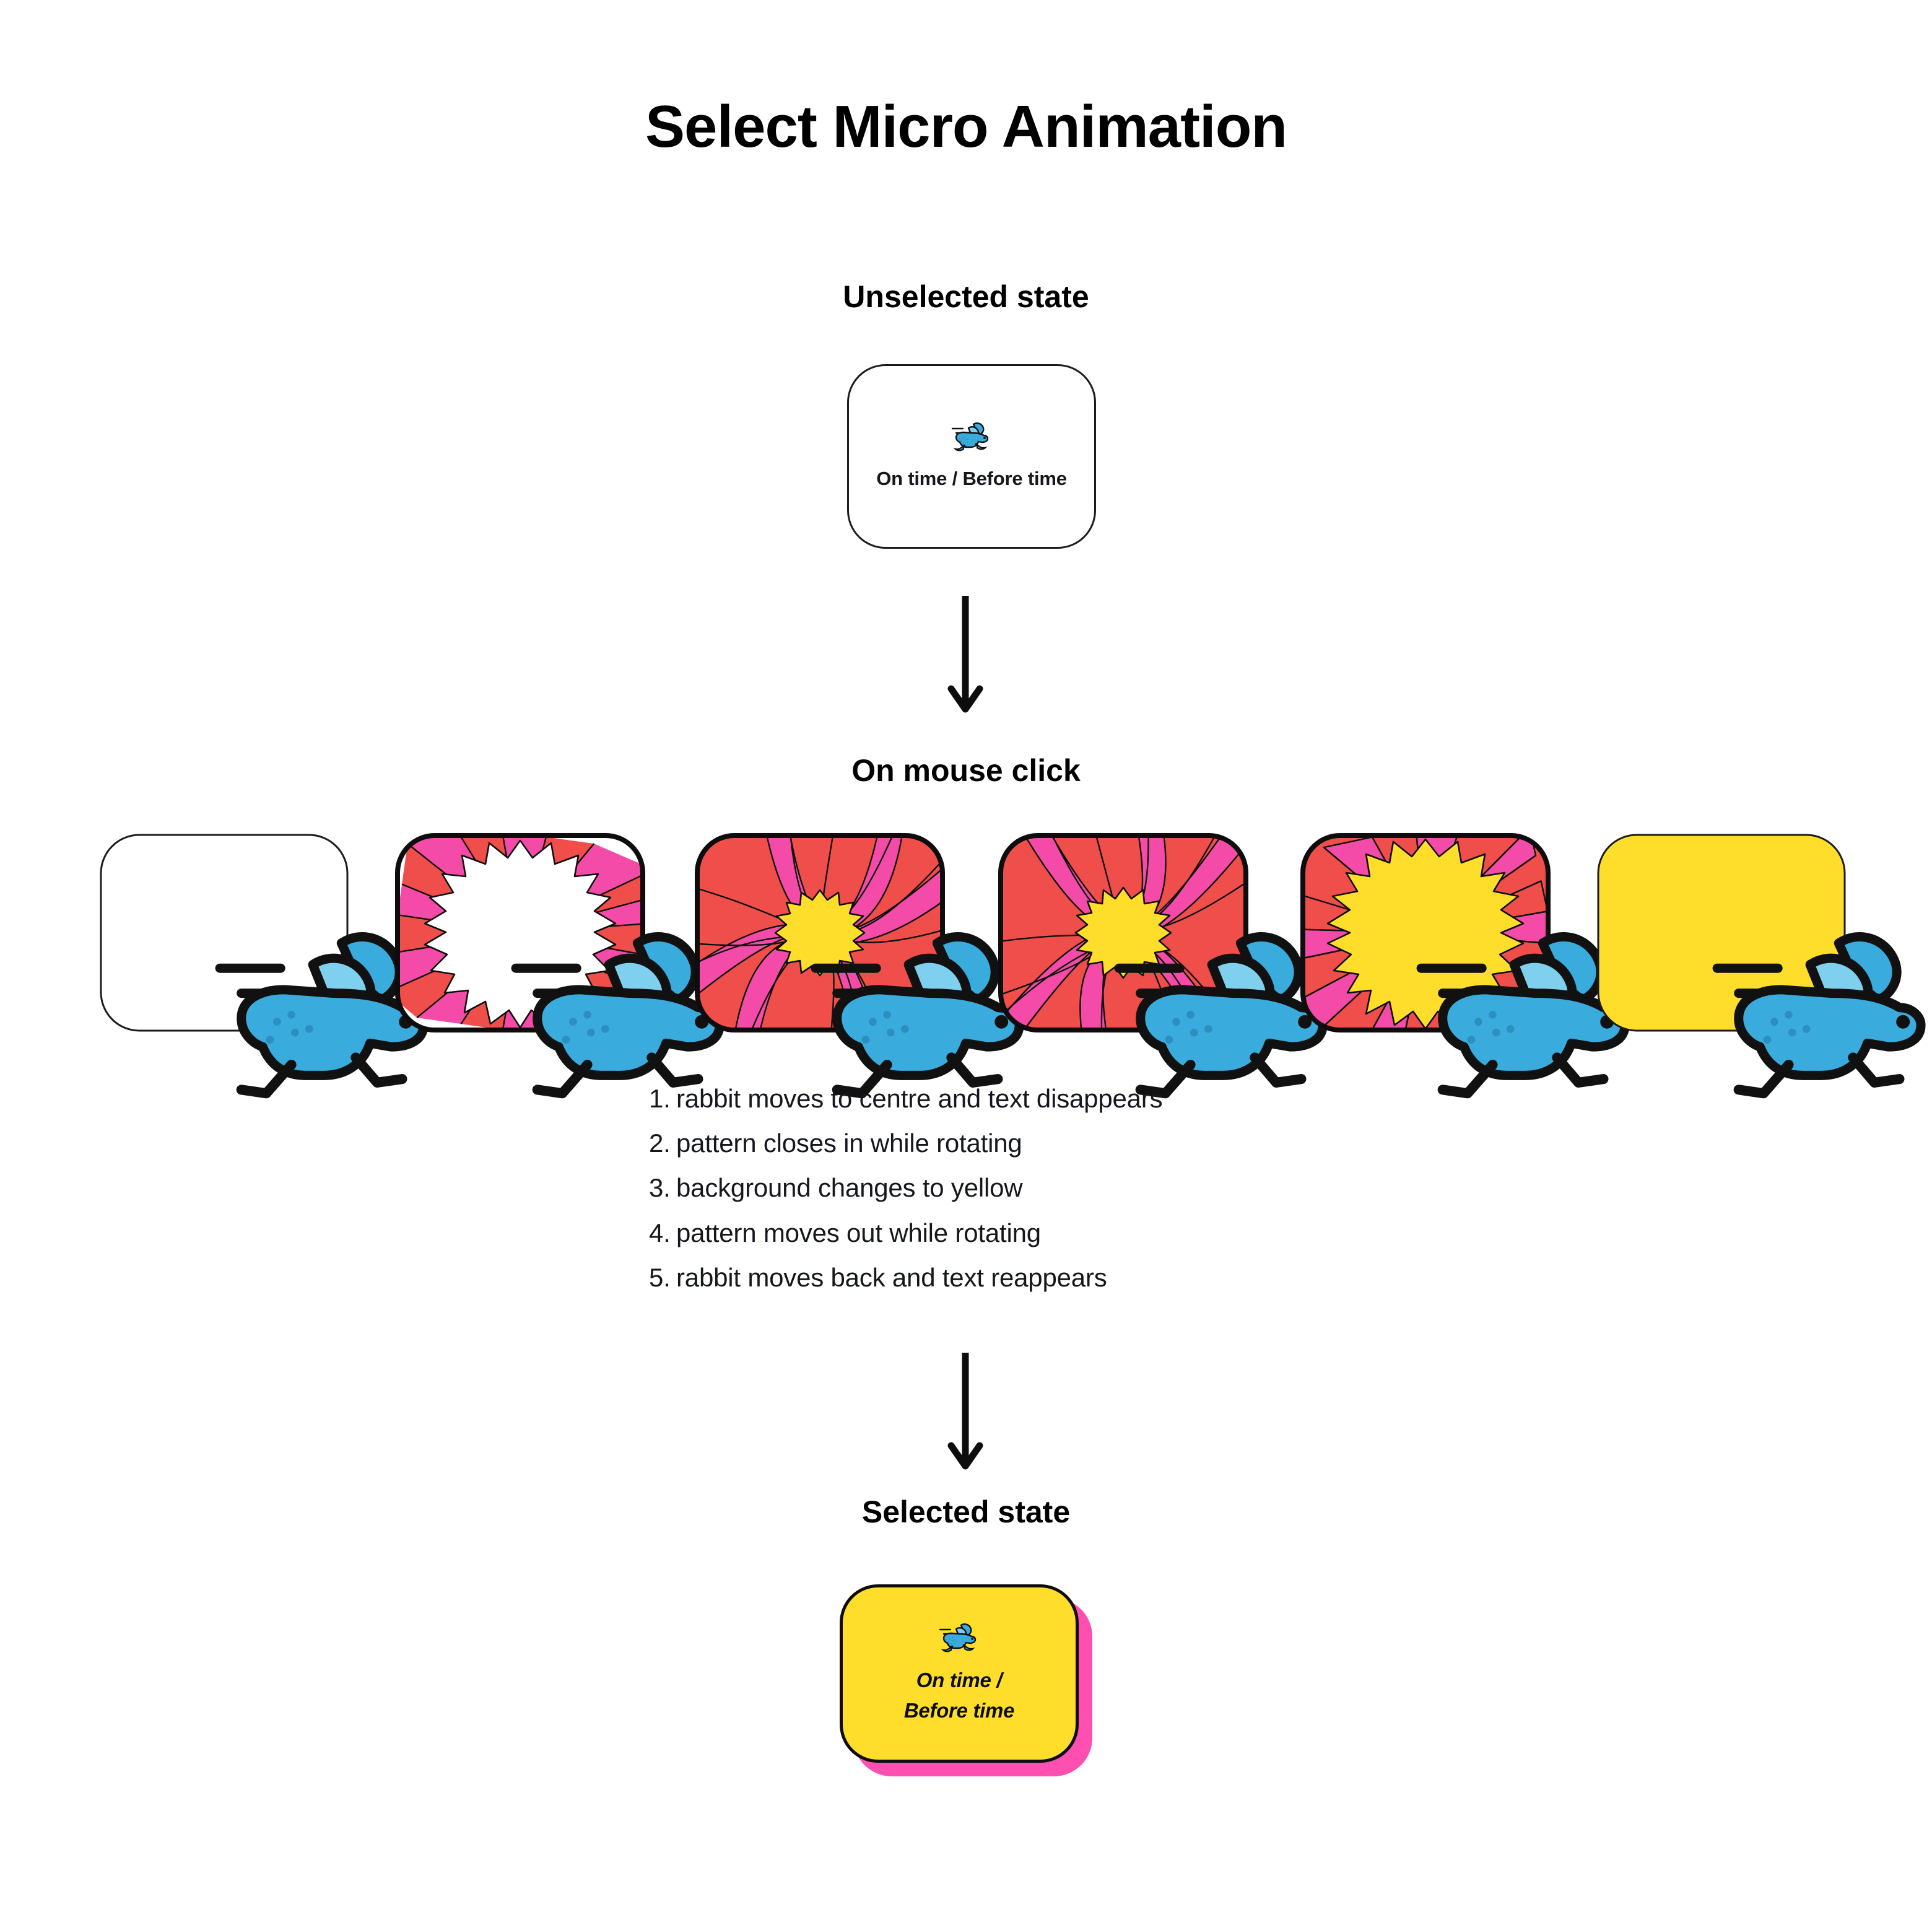  Describe the element at coordinates (660, 1232) in the screenshot. I see `step-number: 4.` at that location.